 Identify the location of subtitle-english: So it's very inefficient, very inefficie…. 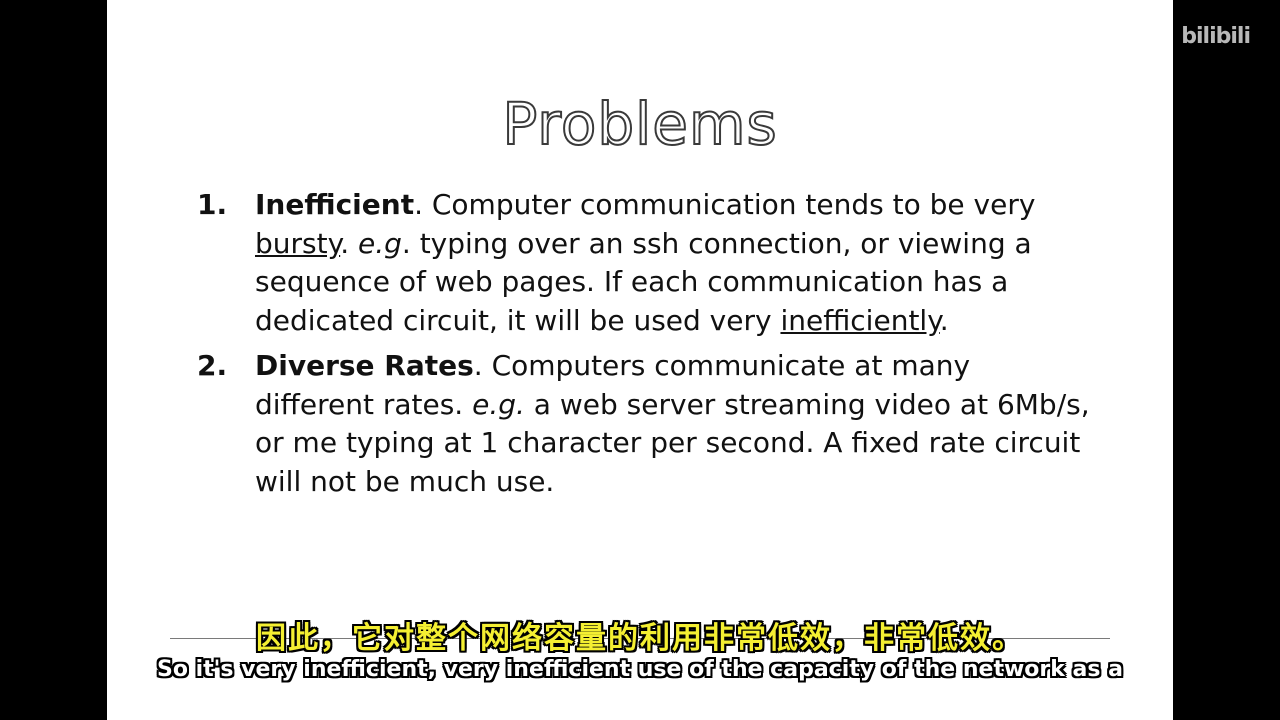
(640, 669).